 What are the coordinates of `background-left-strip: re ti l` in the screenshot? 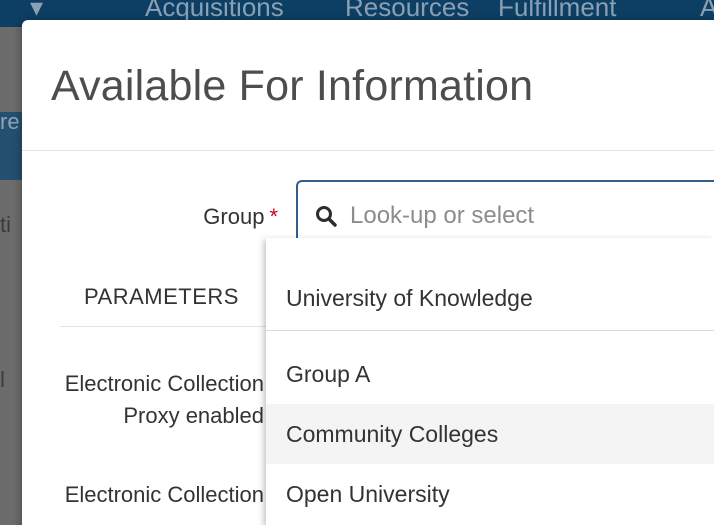 It's located at (11, 276).